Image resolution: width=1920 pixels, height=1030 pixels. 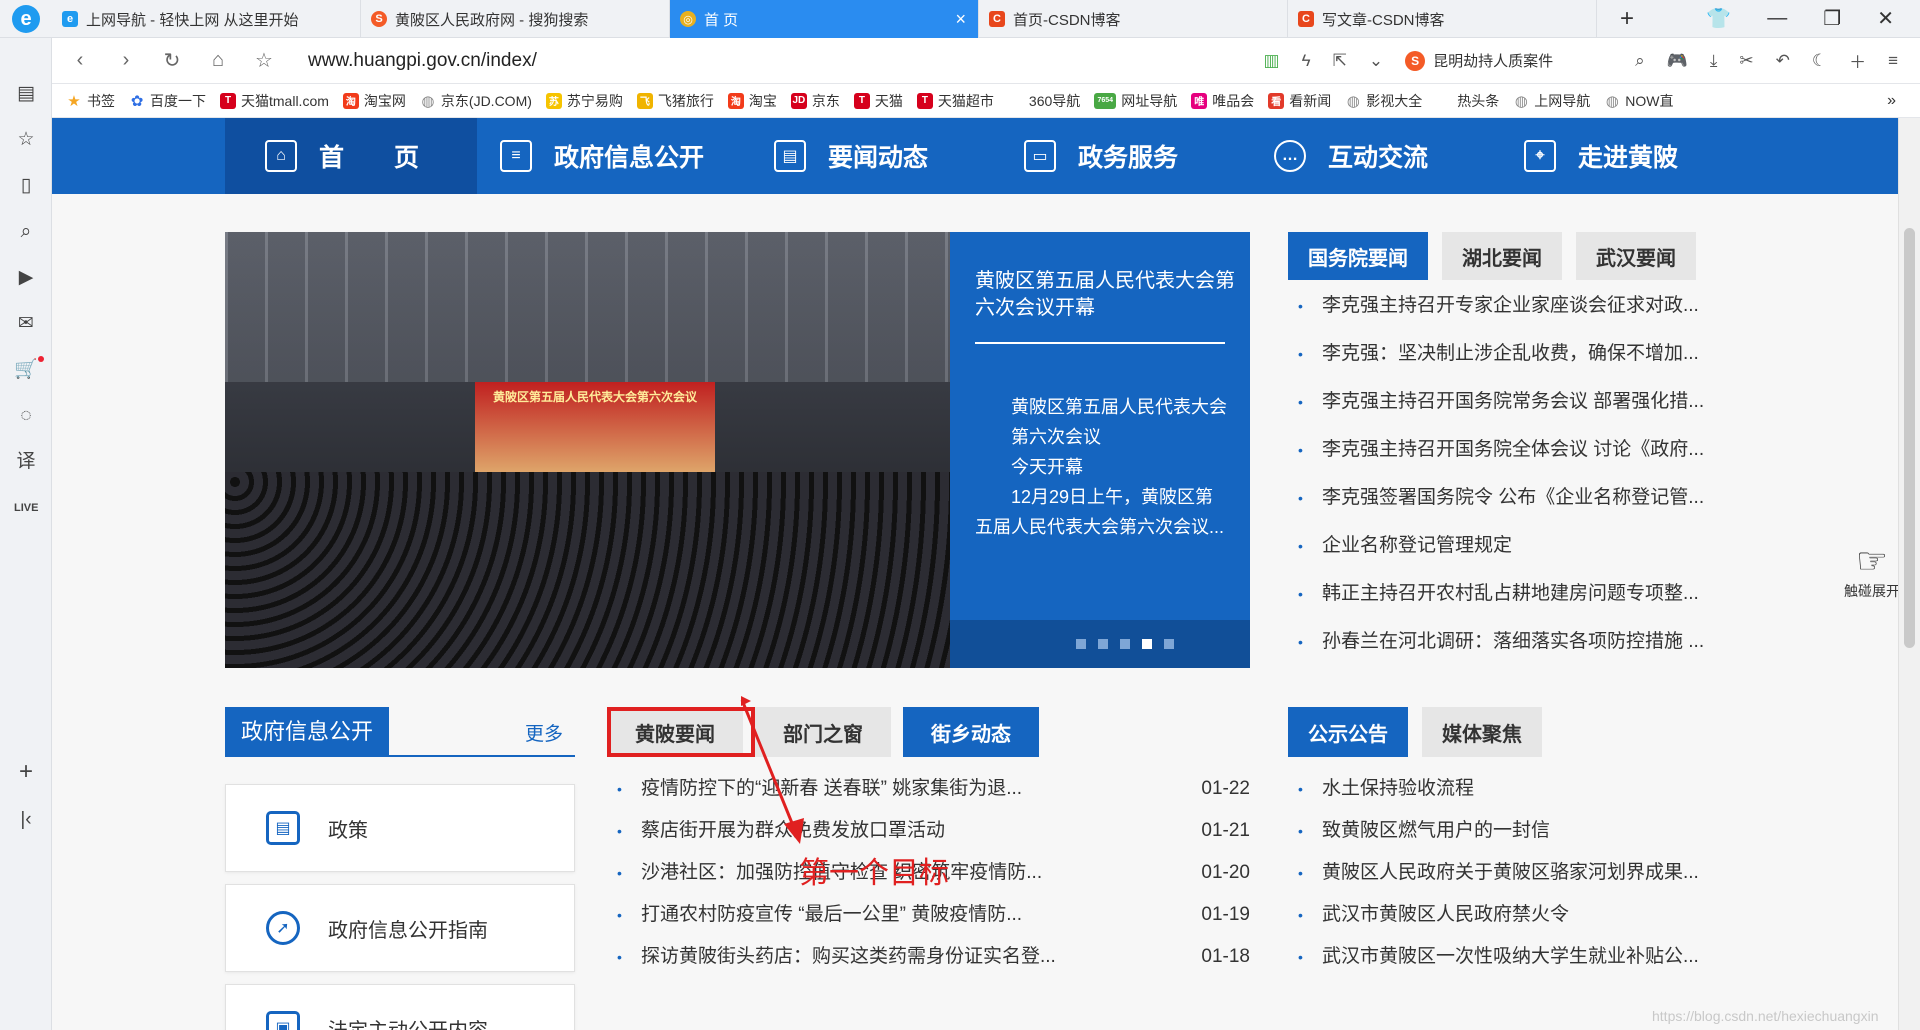 I want to click on bookmark-item: 淘淘宝网, so click(x=374, y=101).